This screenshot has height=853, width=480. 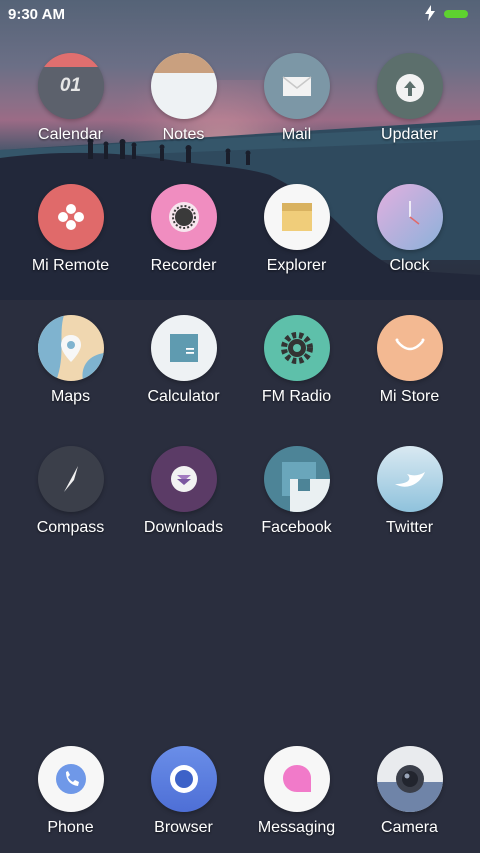 What do you see at coordinates (70, 396) in the screenshot?
I see `app-label: Maps` at bounding box center [70, 396].